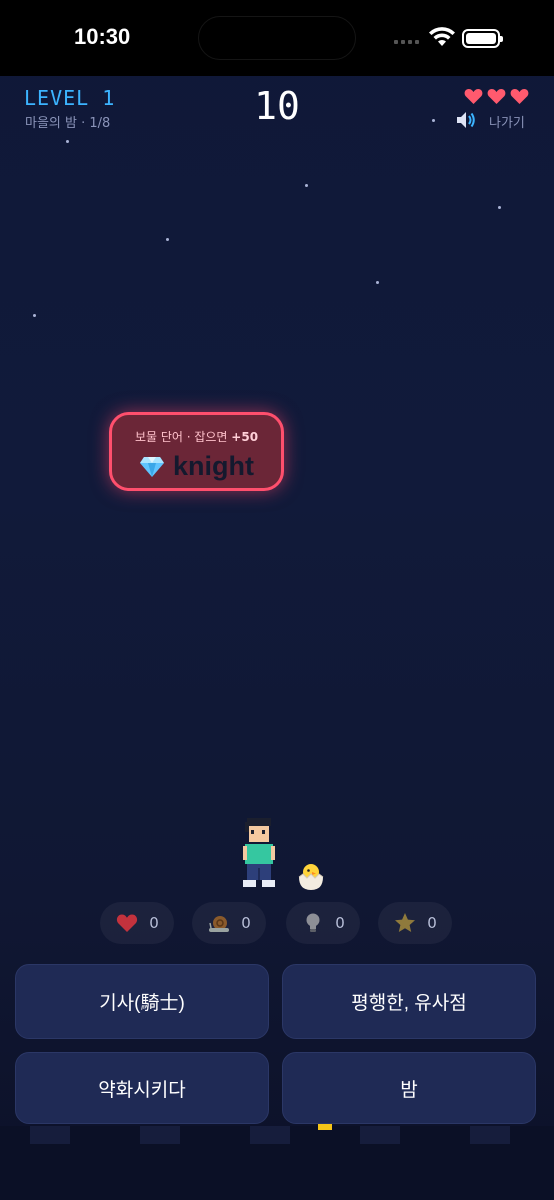 Image resolution: width=554 pixels, height=1200 pixels. I want to click on lives-indicator, so click(496, 96).